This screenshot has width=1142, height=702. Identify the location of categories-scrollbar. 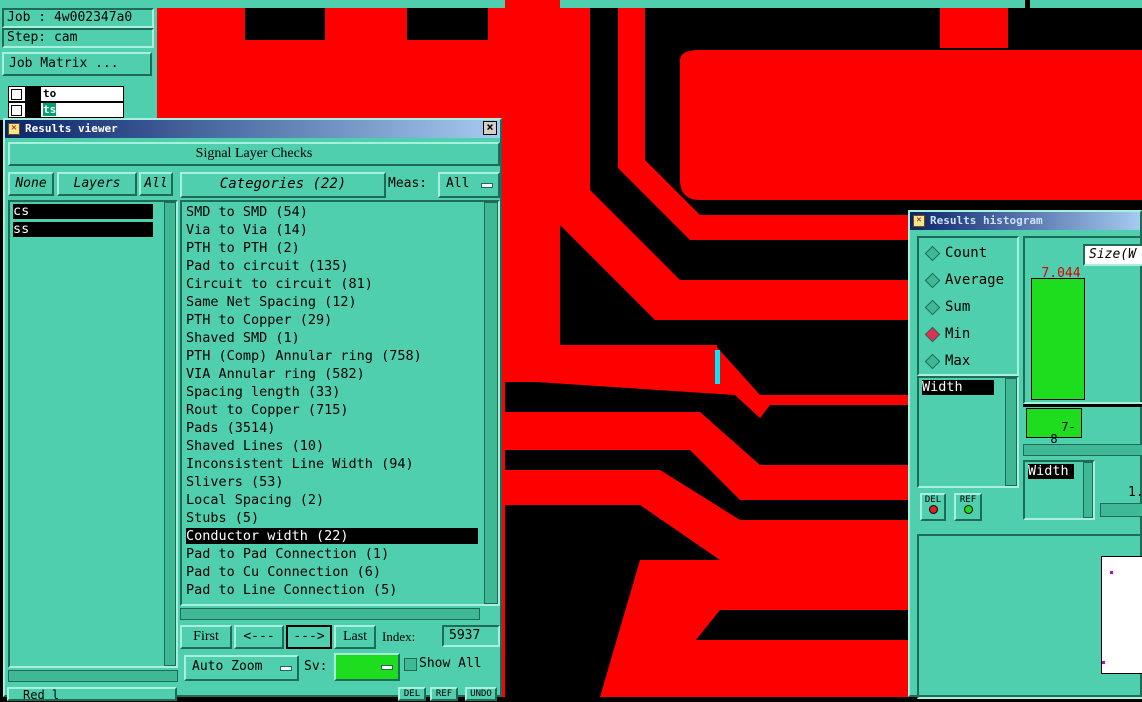
(491, 403).